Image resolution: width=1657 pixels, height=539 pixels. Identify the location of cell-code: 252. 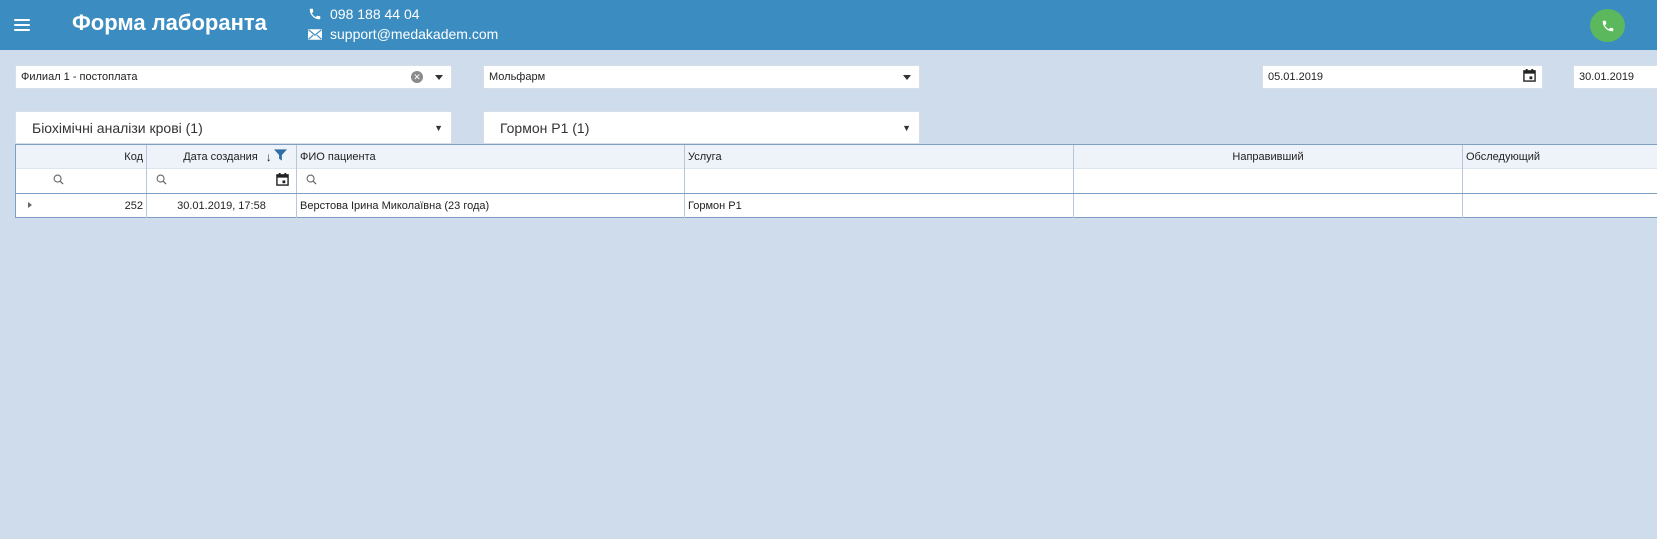
(81, 206).